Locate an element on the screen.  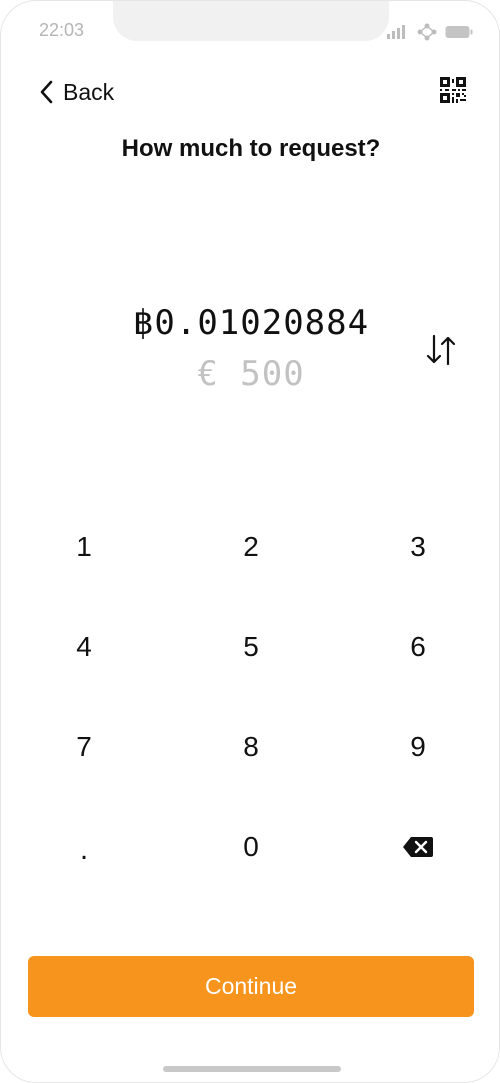
continue-button: Continue is located at coordinates (251, 986).